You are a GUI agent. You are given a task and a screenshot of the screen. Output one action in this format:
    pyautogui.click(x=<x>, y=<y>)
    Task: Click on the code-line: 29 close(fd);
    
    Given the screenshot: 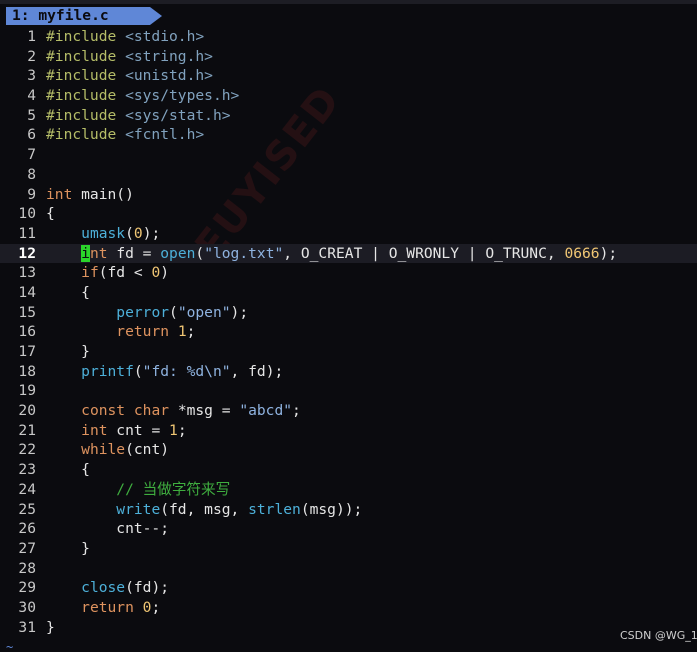 What is the action you would take?
    pyautogui.click(x=348, y=588)
    